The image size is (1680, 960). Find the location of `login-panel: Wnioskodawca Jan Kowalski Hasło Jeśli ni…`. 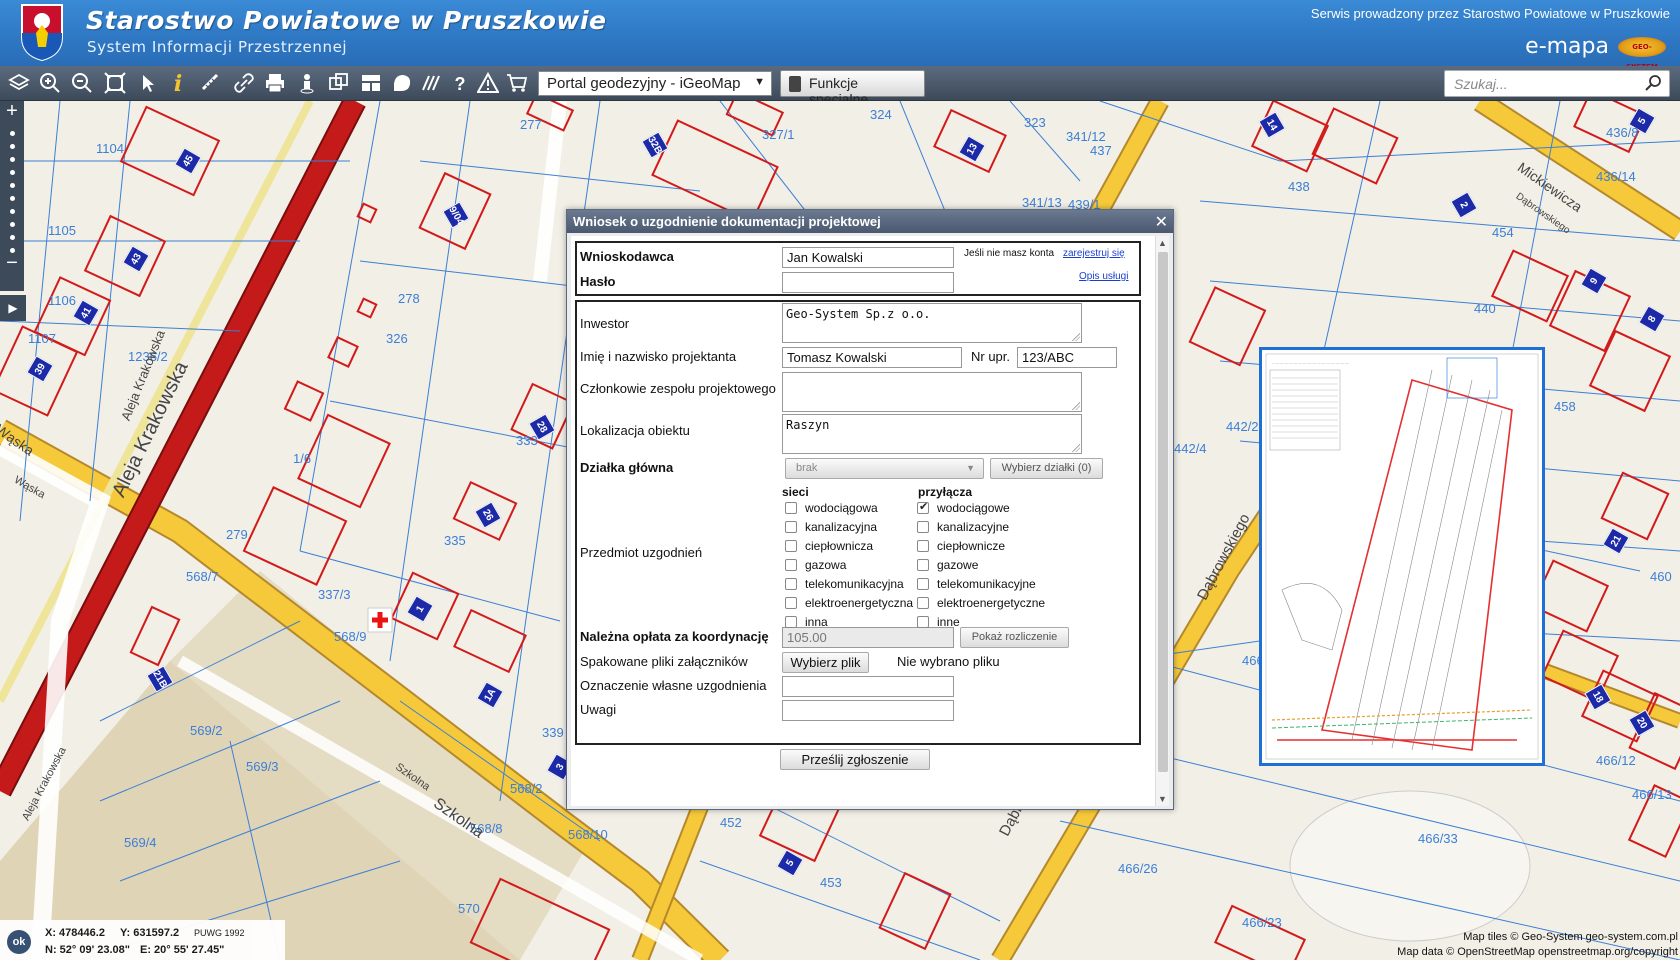

login-panel: Wnioskodawca Jan Kowalski Hasło Jeśli ni… is located at coordinates (858, 268).